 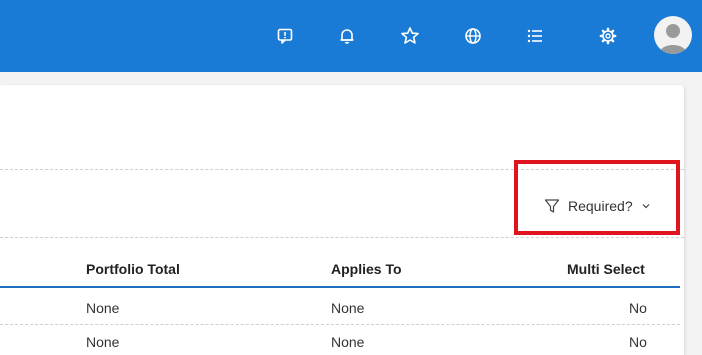 What do you see at coordinates (342, 237) in the screenshot?
I see `section-divider` at bounding box center [342, 237].